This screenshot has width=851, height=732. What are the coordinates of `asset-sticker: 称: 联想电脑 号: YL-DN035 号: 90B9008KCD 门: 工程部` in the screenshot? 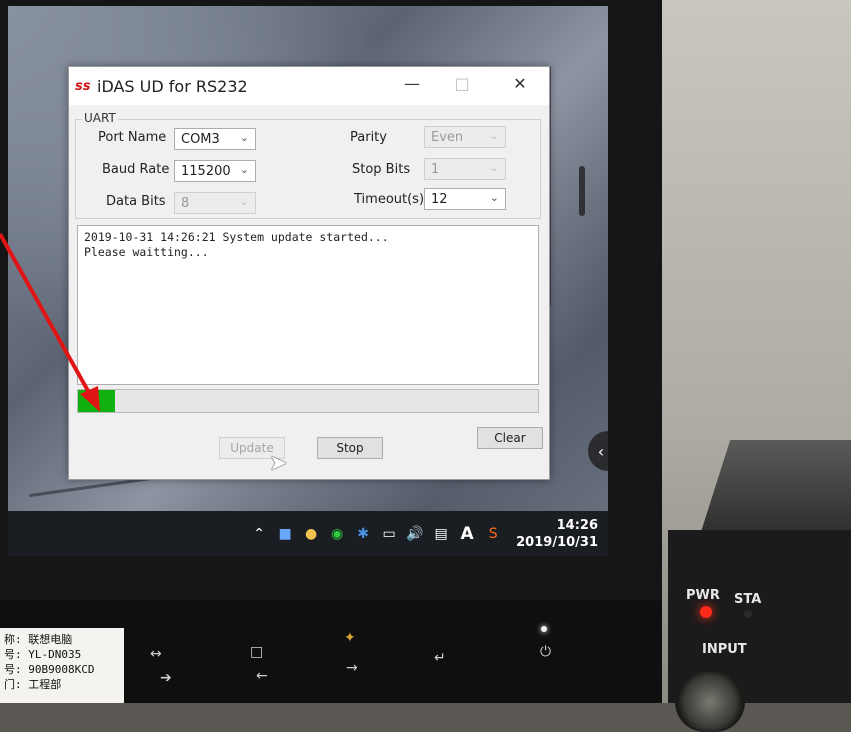 It's located at (62, 665).